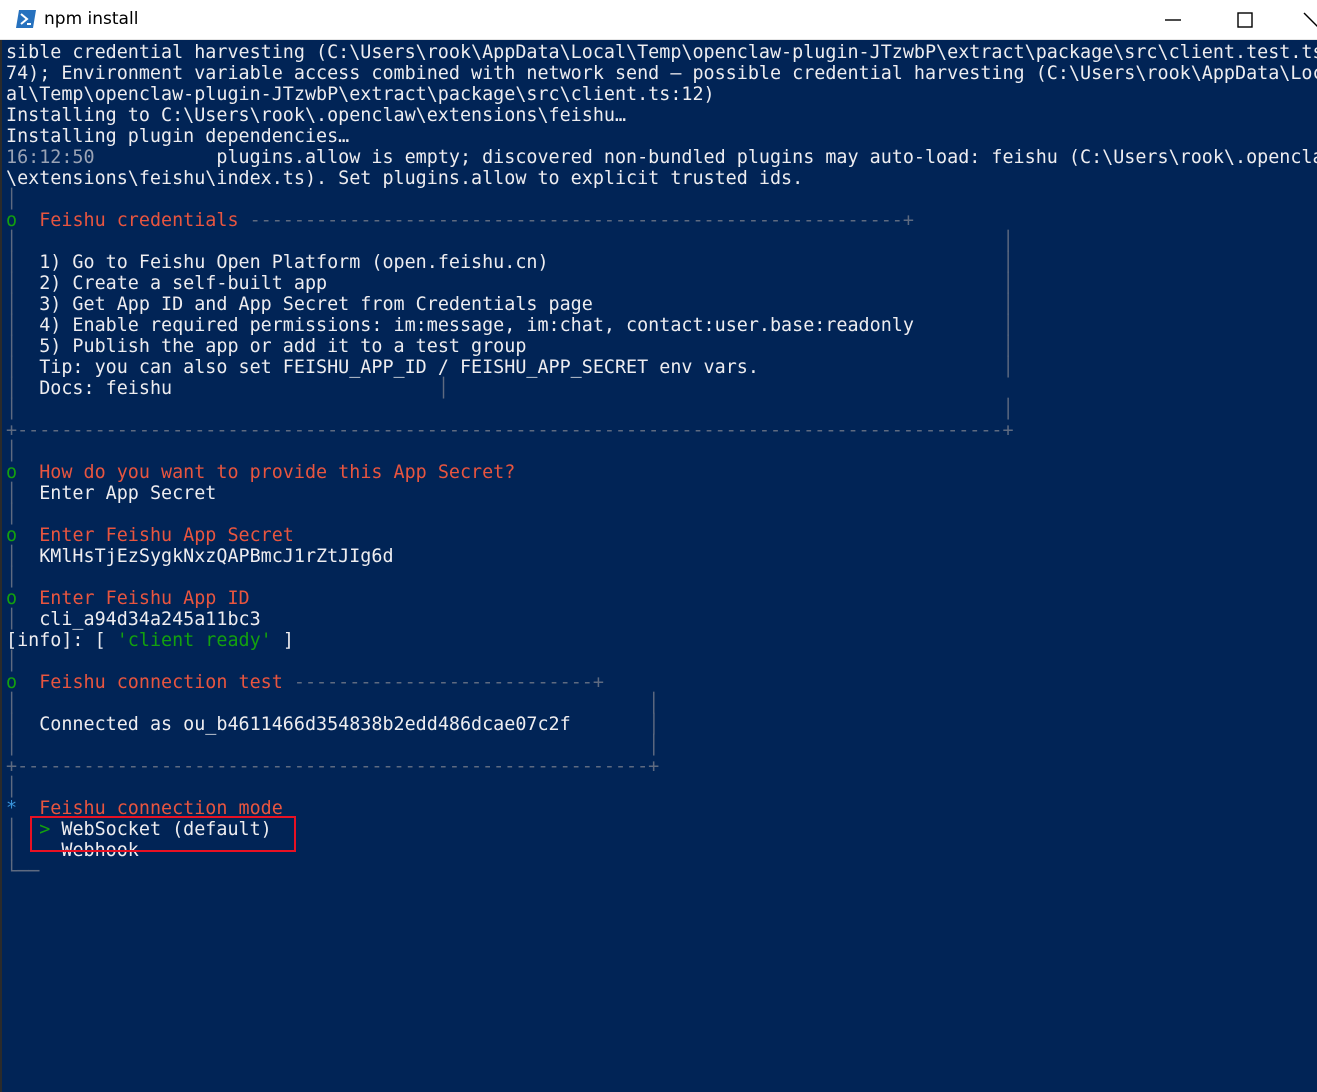 The height and width of the screenshot is (1092, 1317). I want to click on close-button, so click(1303, 20).